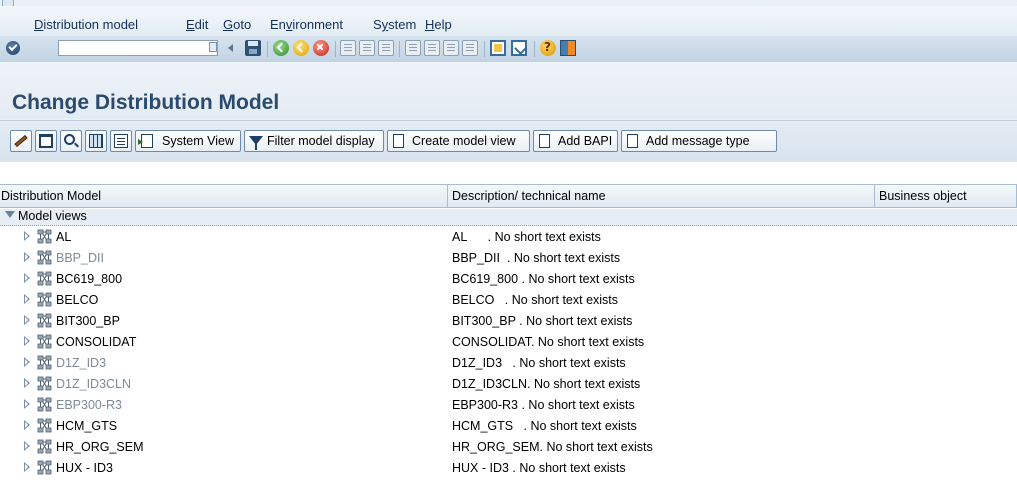  What do you see at coordinates (508, 49) in the screenshot?
I see `standard-toolbar` at bounding box center [508, 49].